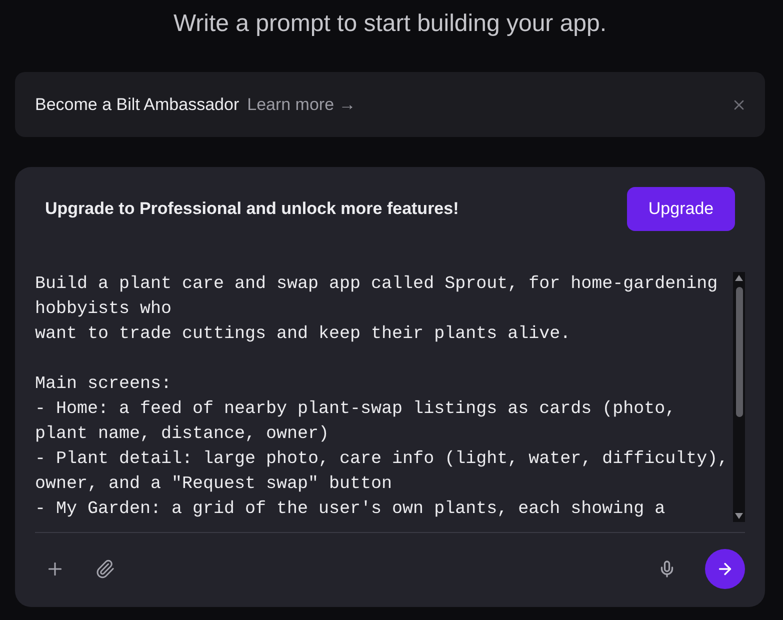 This screenshot has height=620, width=783. What do you see at coordinates (667, 569) in the screenshot?
I see `microphone-icon` at bounding box center [667, 569].